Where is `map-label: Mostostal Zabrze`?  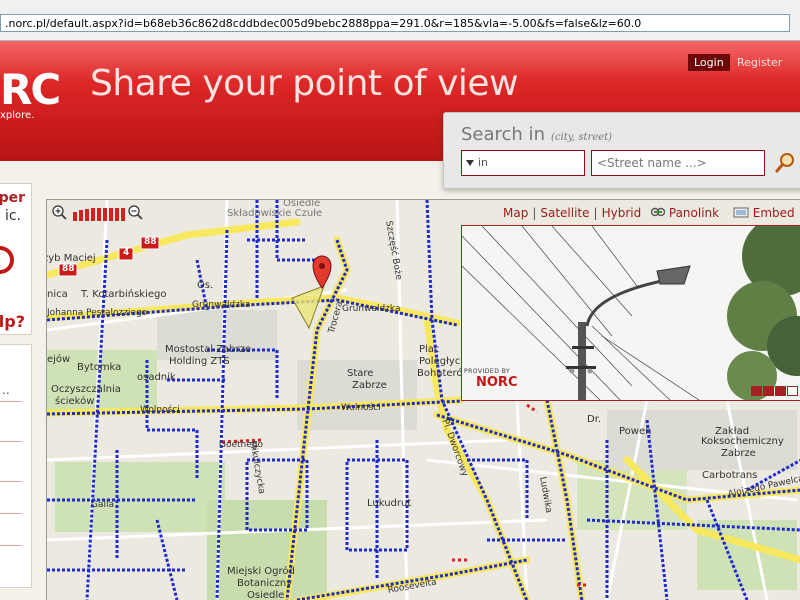 map-label: Mostostal Zabrze is located at coordinates (208, 349).